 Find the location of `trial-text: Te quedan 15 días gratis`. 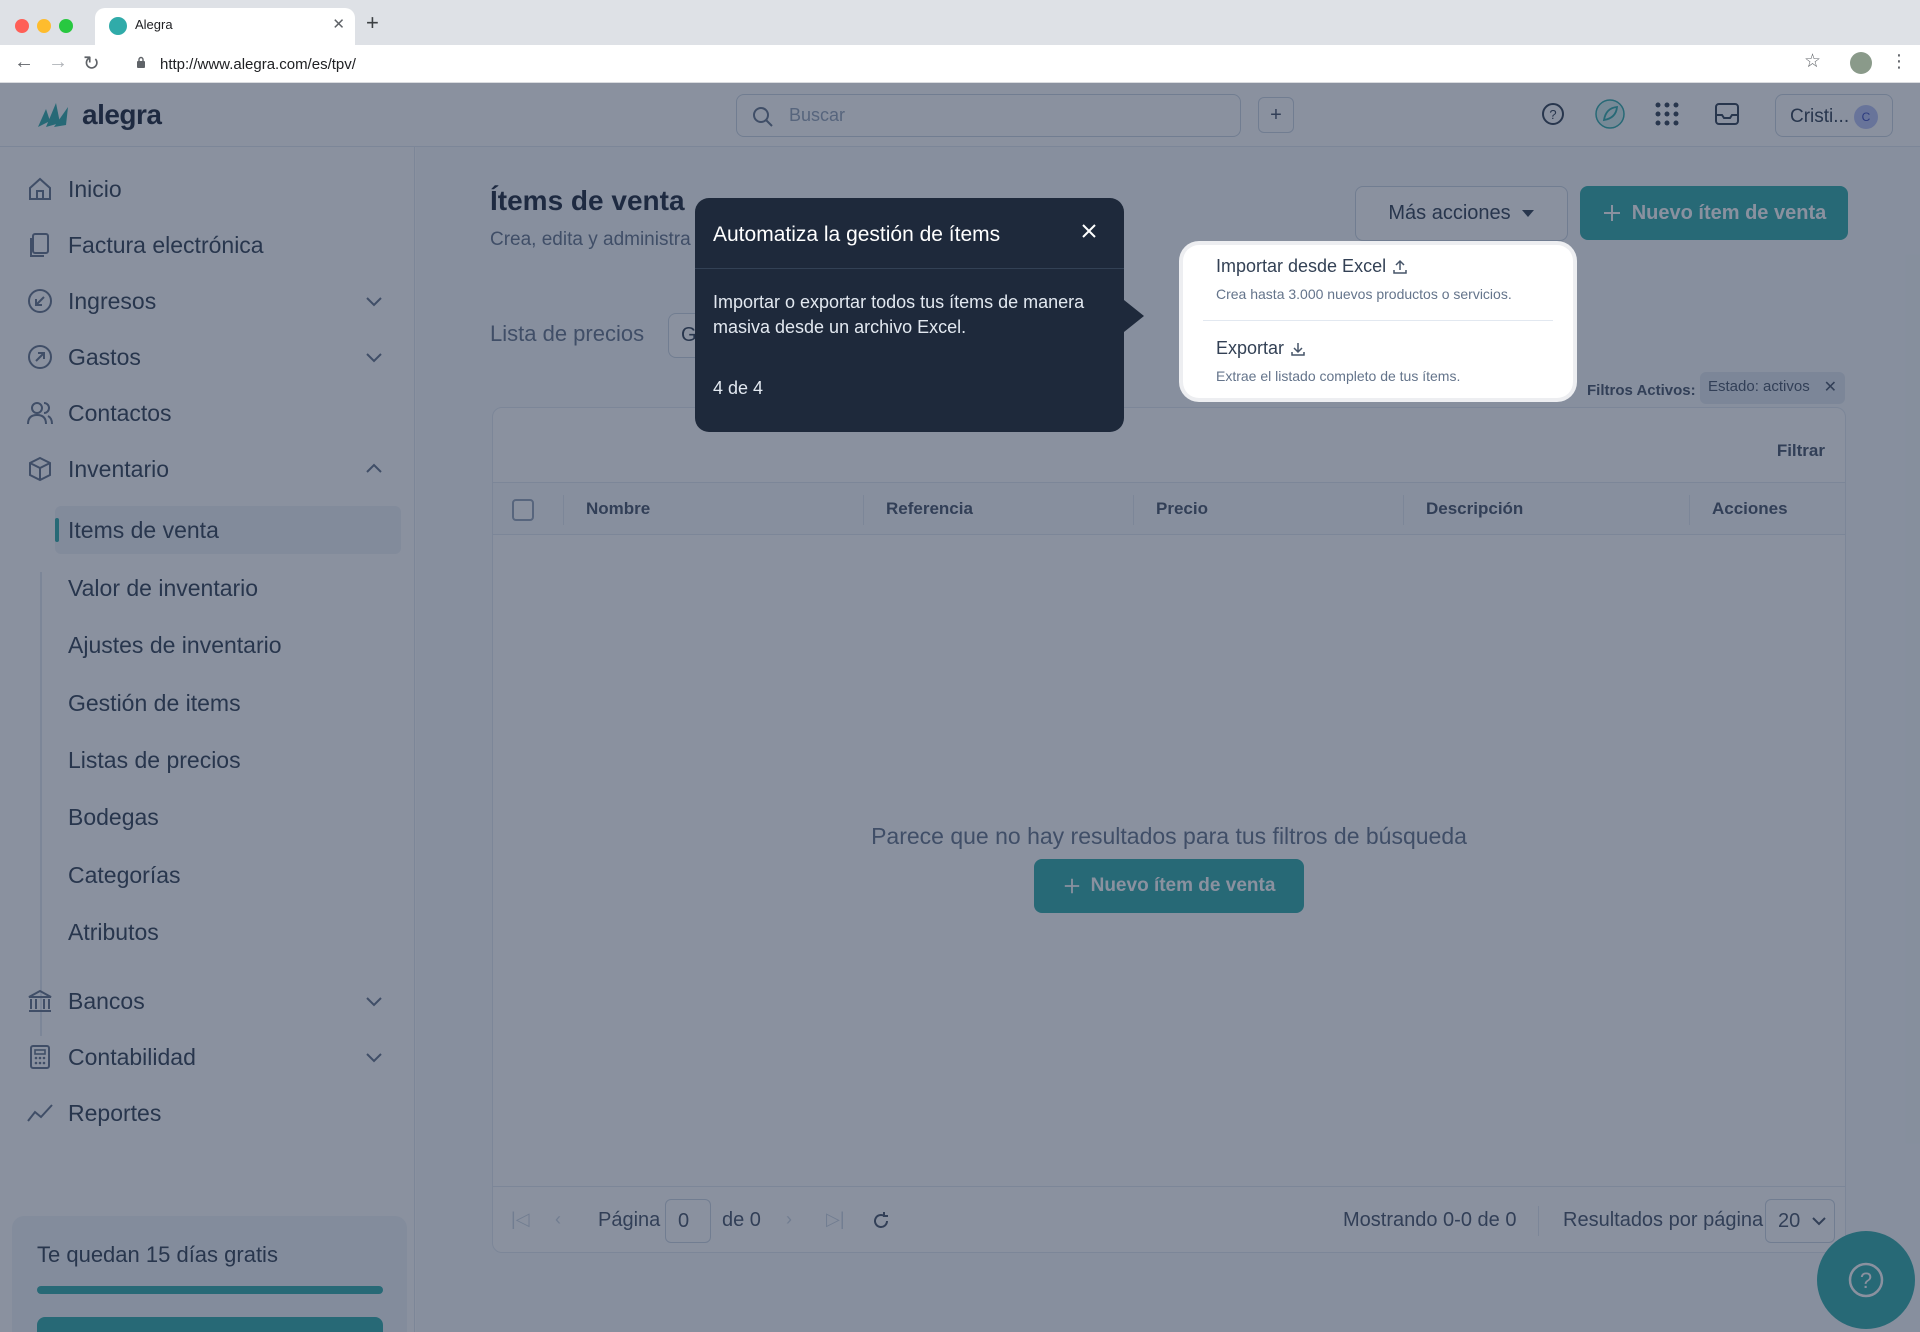

trial-text: Te quedan 15 días gratis is located at coordinates (157, 1254).